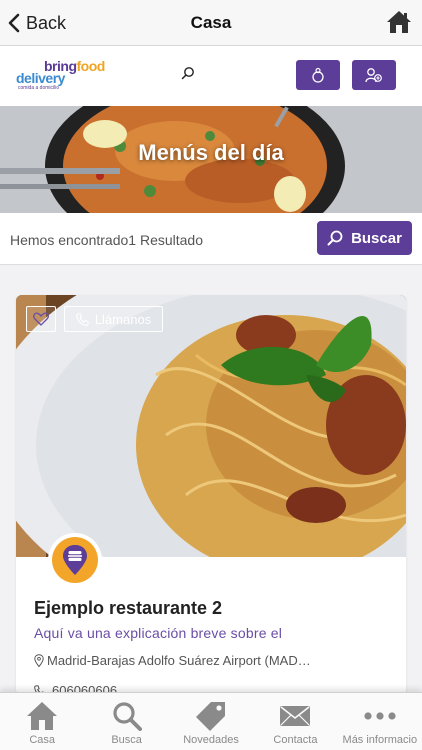 The image size is (422, 750). Describe the element at coordinates (211, 76) in the screenshot. I see `brand-header: bringfood delivery comida a domicilio` at that location.